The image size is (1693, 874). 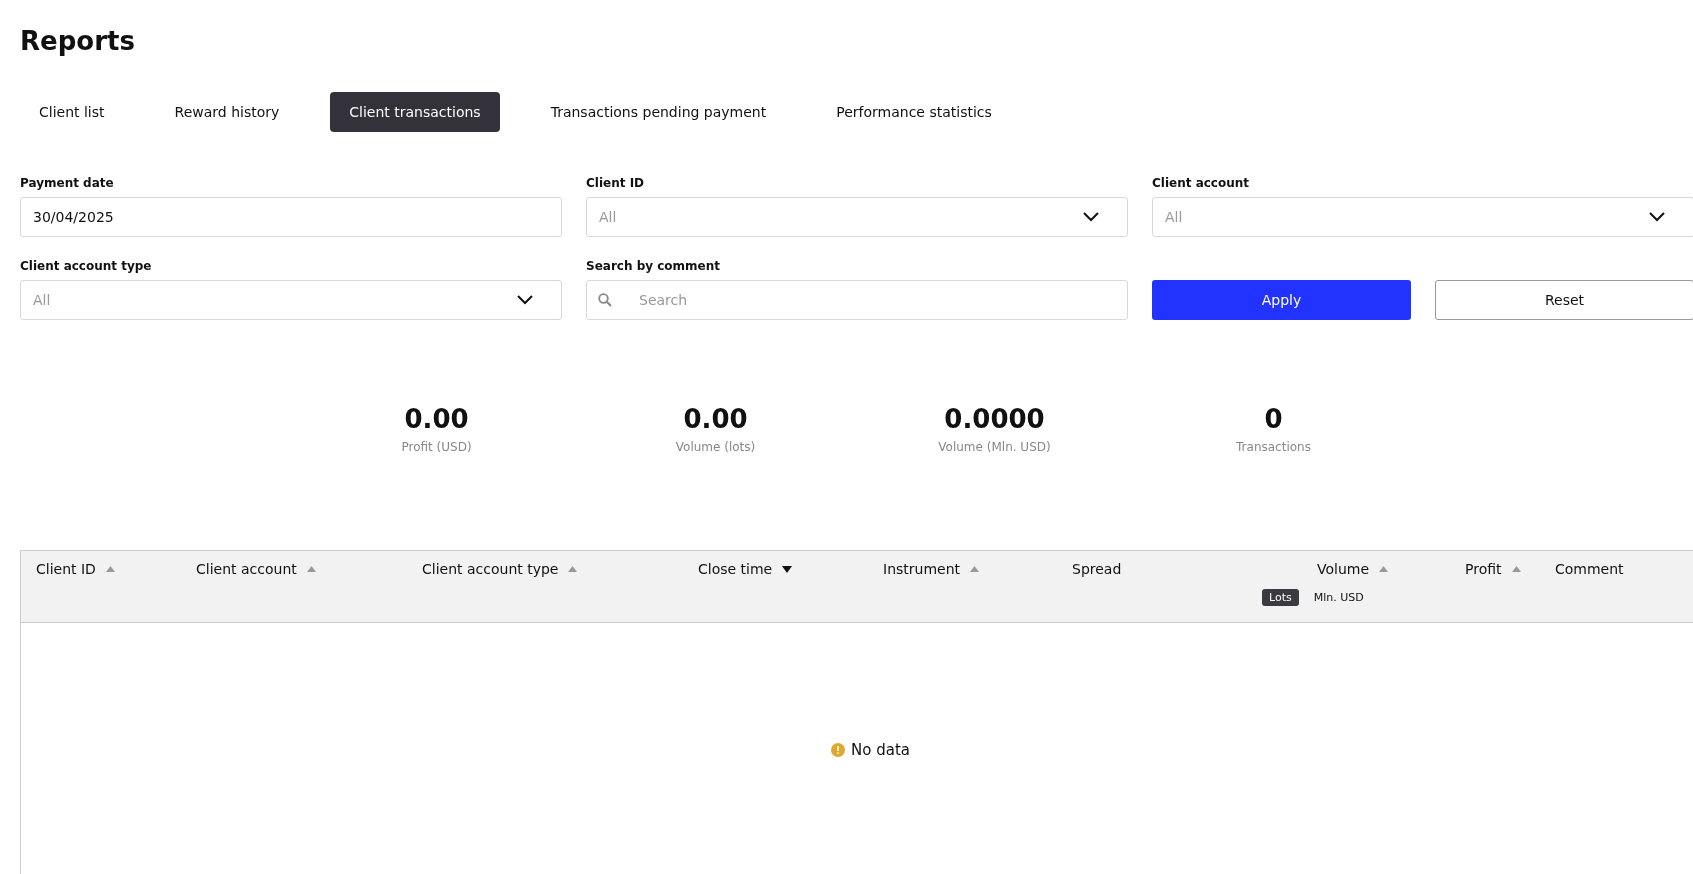 What do you see at coordinates (1273, 419) in the screenshot?
I see `stat-value: 0` at bounding box center [1273, 419].